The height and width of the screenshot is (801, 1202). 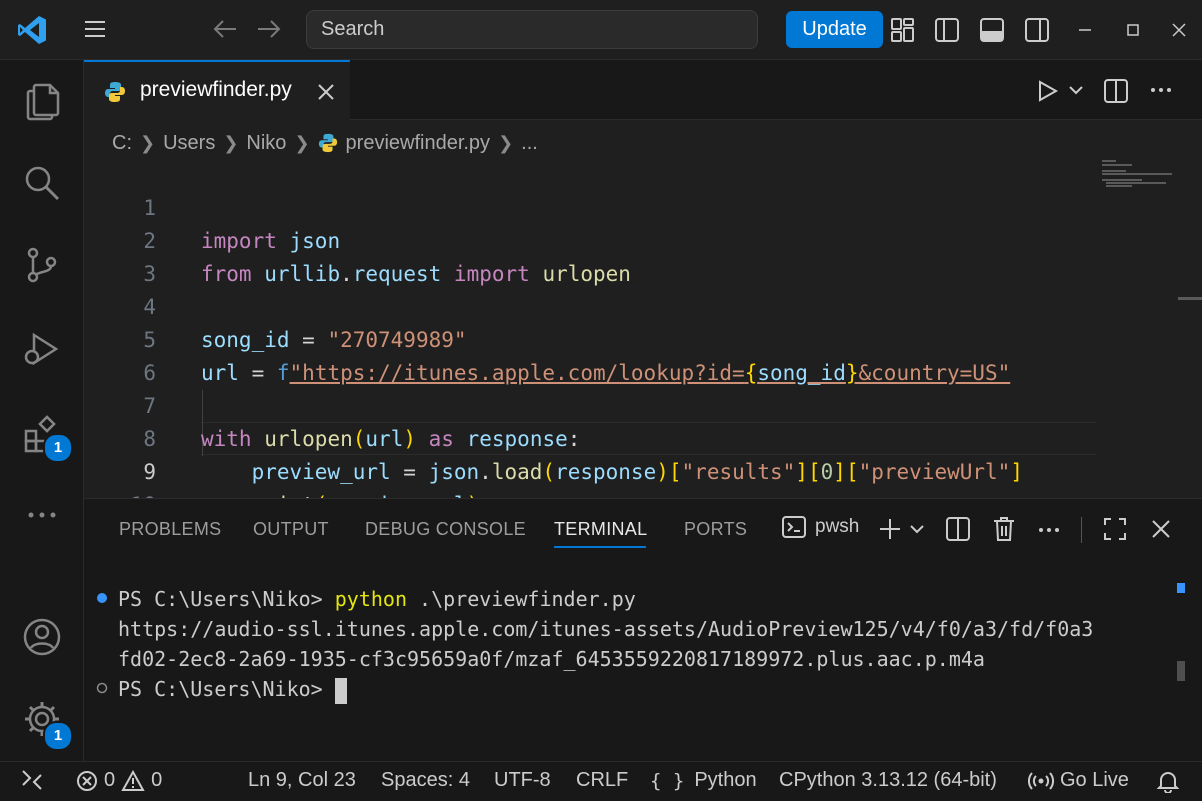 What do you see at coordinates (58, 736) in the screenshot?
I see `settings-badge: 1` at bounding box center [58, 736].